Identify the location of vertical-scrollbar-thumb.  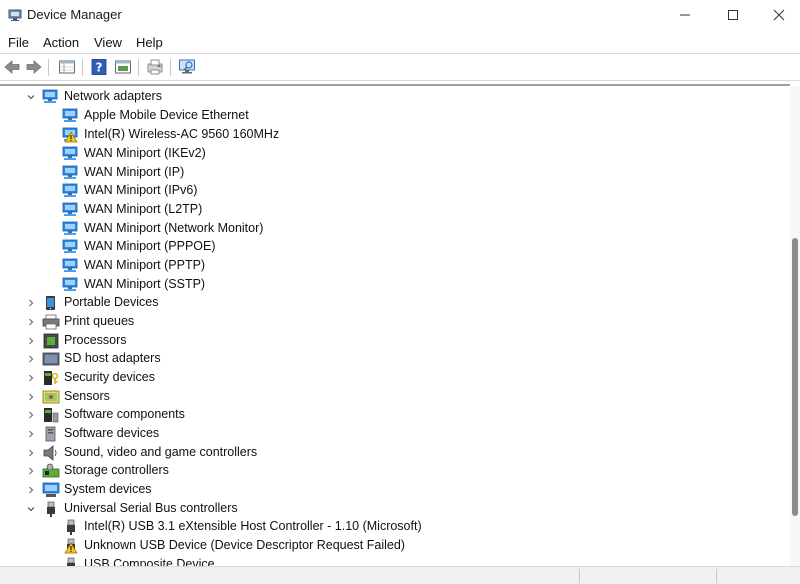
(795, 377).